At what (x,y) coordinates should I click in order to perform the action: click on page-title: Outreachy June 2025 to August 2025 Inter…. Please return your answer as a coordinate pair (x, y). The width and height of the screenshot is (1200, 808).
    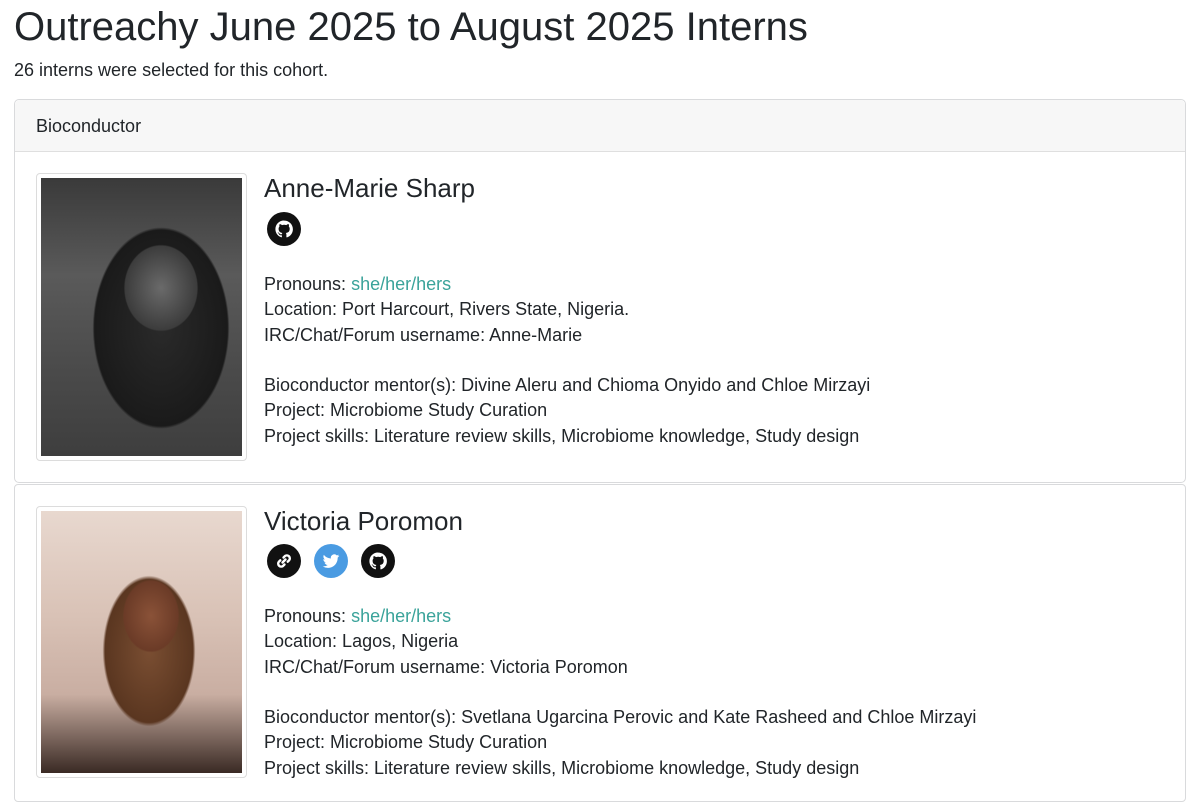
    Looking at the image, I should click on (411, 27).